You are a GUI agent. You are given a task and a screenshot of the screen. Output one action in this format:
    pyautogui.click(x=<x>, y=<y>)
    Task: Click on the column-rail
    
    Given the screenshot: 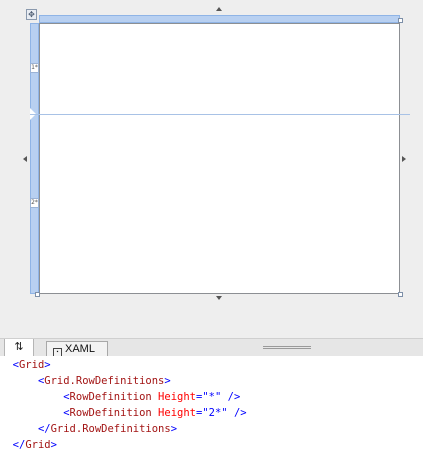 What is the action you would take?
    pyautogui.click(x=219, y=19)
    